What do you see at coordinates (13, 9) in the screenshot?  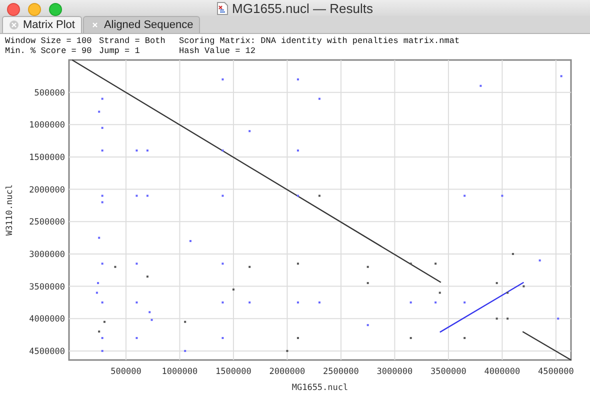 I see `close-button` at bounding box center [13, 9].